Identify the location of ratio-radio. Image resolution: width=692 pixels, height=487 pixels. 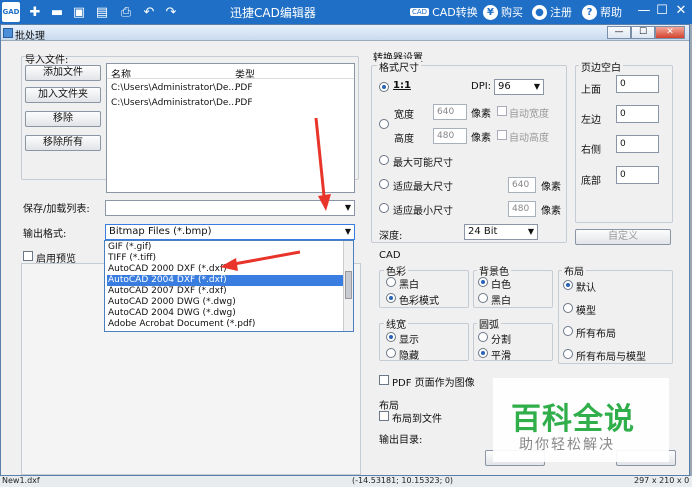
(384, 87).